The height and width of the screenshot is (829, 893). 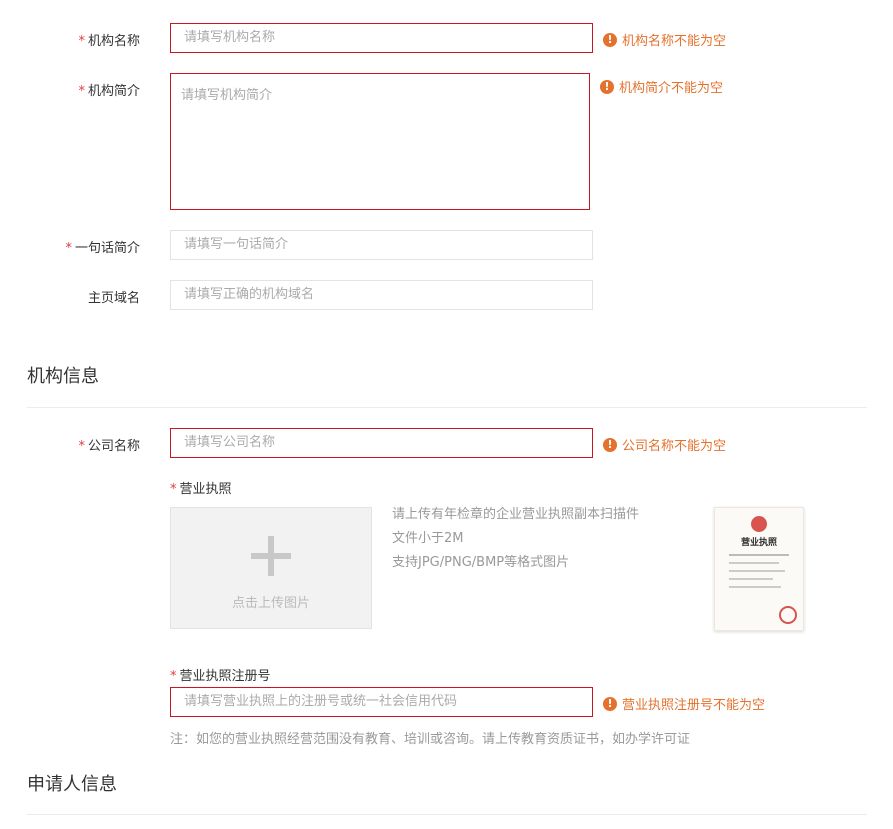 I want to click on business-license-label: * 营业执照, so click(x=201, y=489).